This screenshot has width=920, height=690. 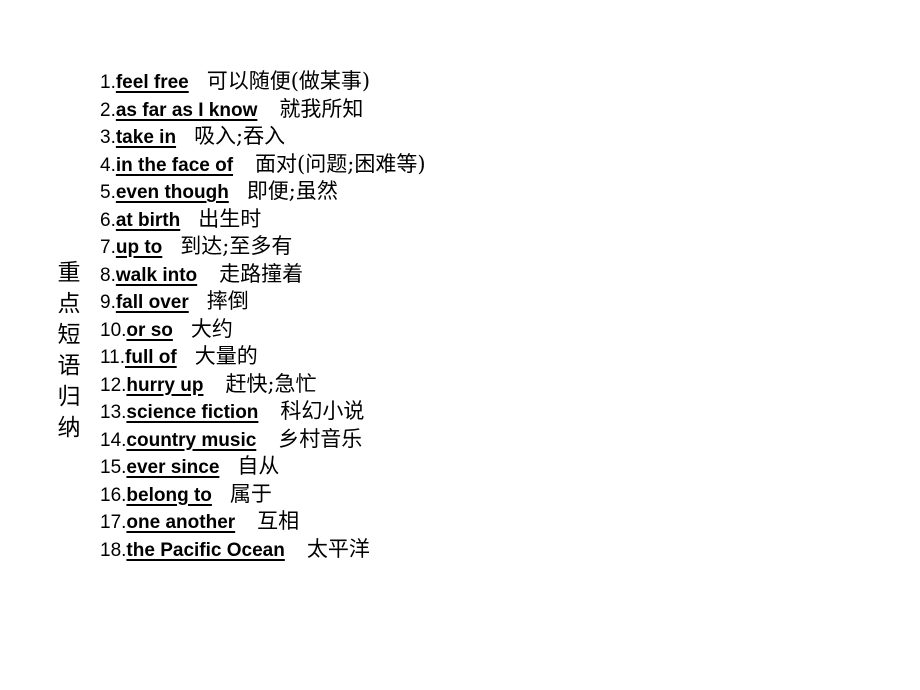 What do you see at coordinates (108, 165) in the screenshot?
I see `item-number: 4.` at bounding box center [108, 165].